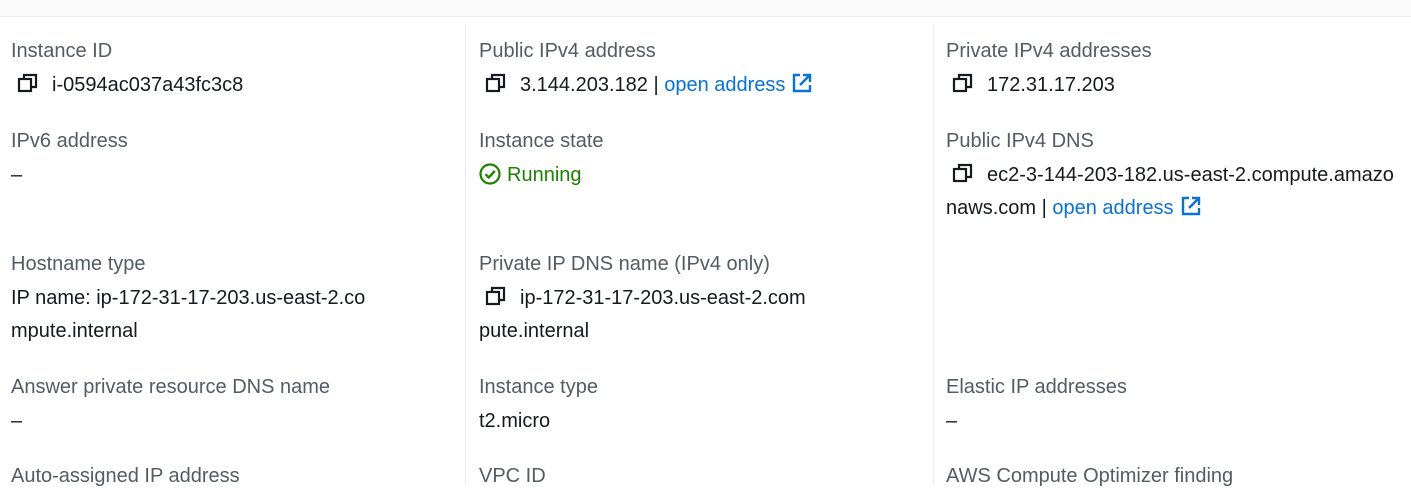 Image resolution: width=1411 pixels, height=488 pixels. Describe the element at coordinates (1051, 85) in the screenshot. I see `private-ipv4-text: 172.31.17.203` at that location.